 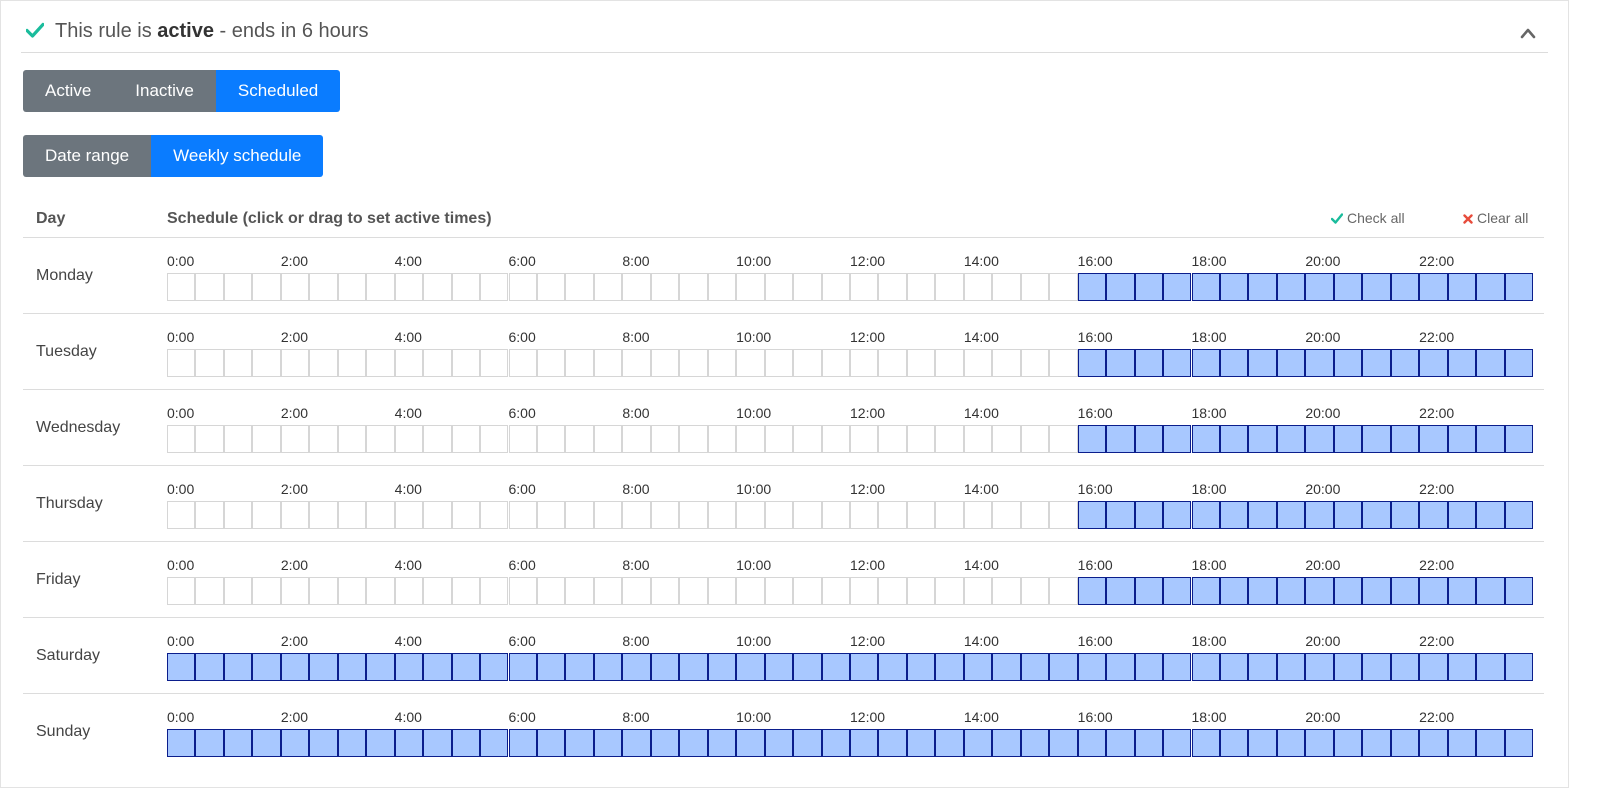 What do you see at coordinates (784, 31) in the screenshot?
I see `rule-status-header: This rule is active - ends in 6 hours` at bounding box center [784, 31].